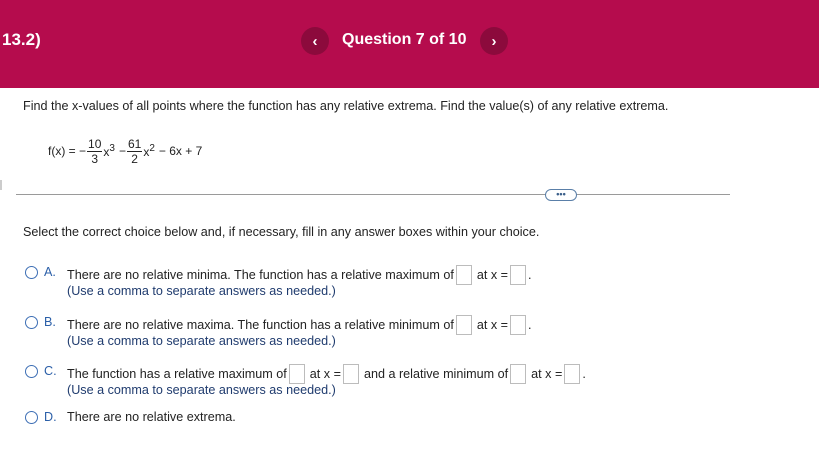 Image resolution: width=819 pixels, height=471 pixels. Describe the element at coordinates (21, 39) in the screenshot. I see `section-label: 13.2)` at that location.